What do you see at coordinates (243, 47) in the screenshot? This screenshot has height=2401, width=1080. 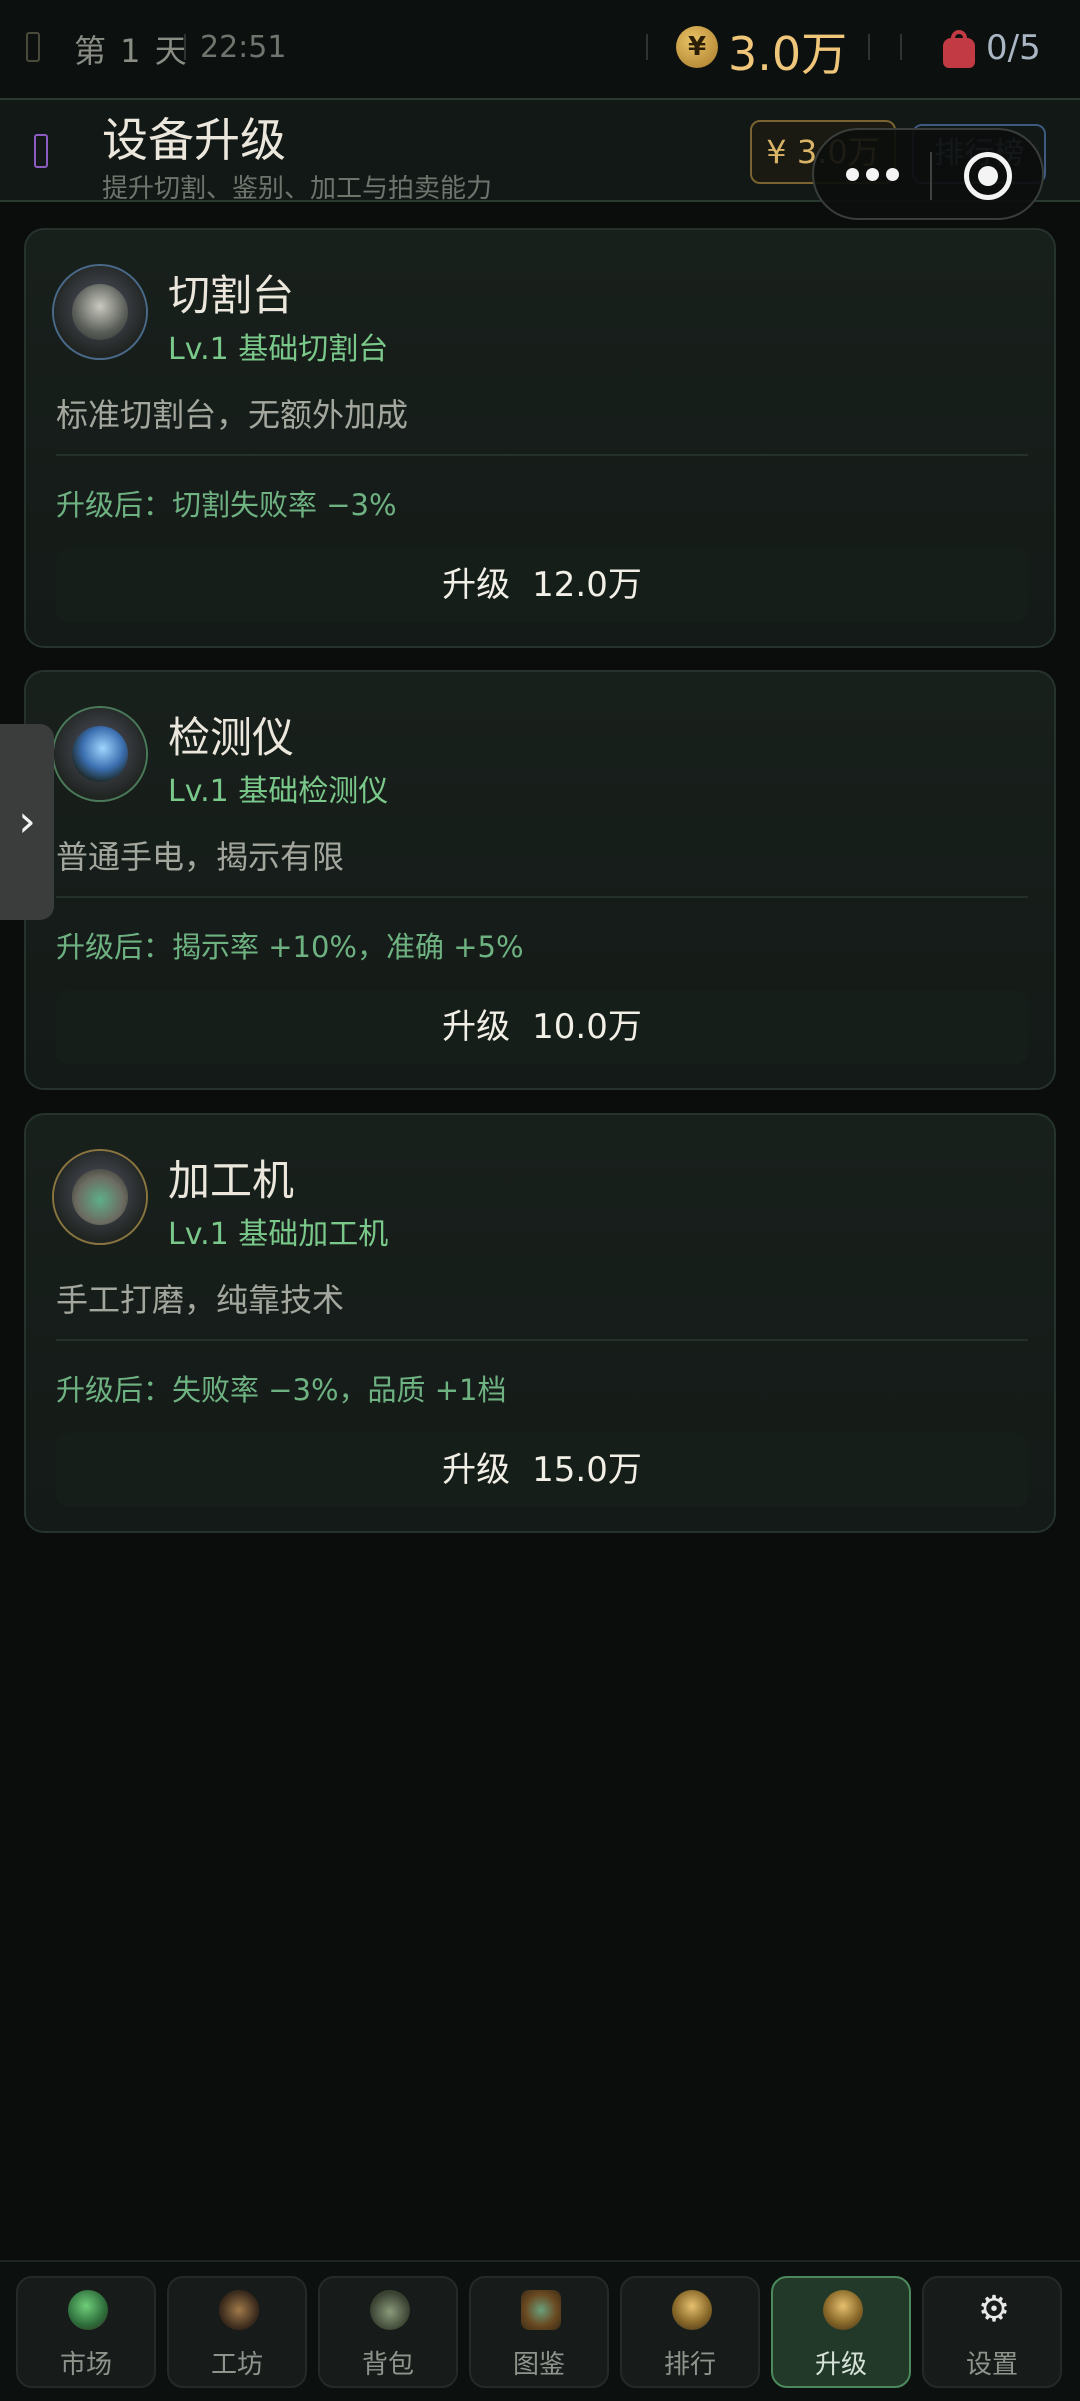 I see `time-label: 22:51` at bounding box center [243, 47].